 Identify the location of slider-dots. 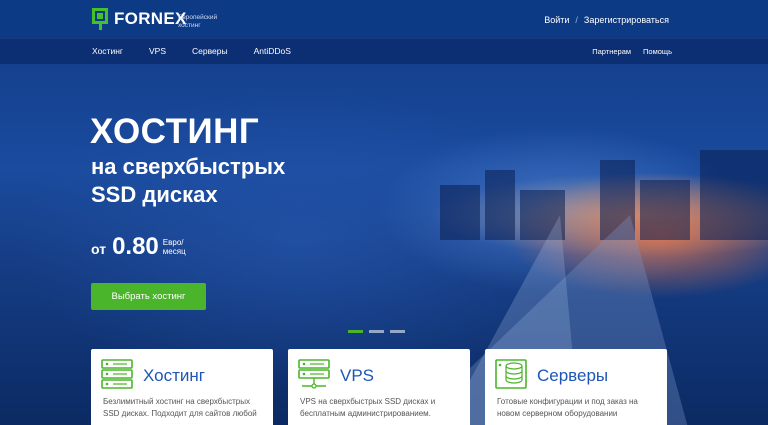
(376, 331).